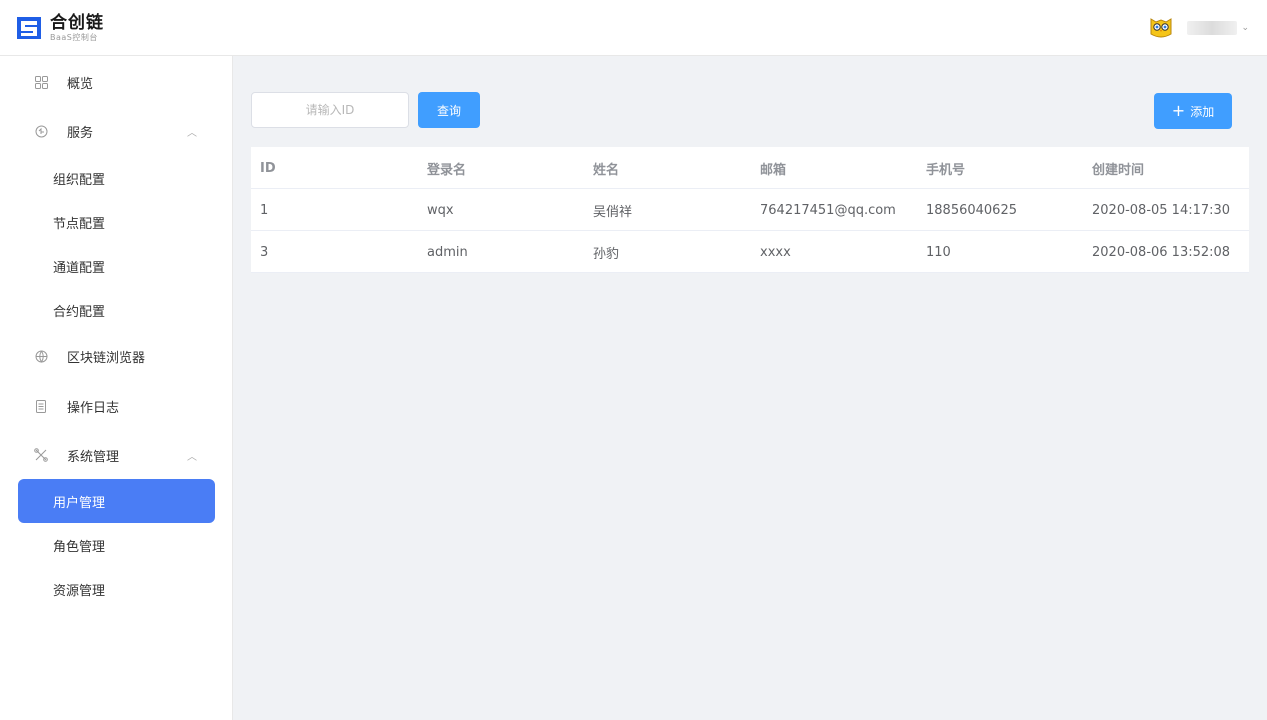 The image size is (1267, 720). What do you see at coordinates (93, 408) in the screenshot?
I see `sidebar-item-label: 操作日志` at bounding box center [93, 408].